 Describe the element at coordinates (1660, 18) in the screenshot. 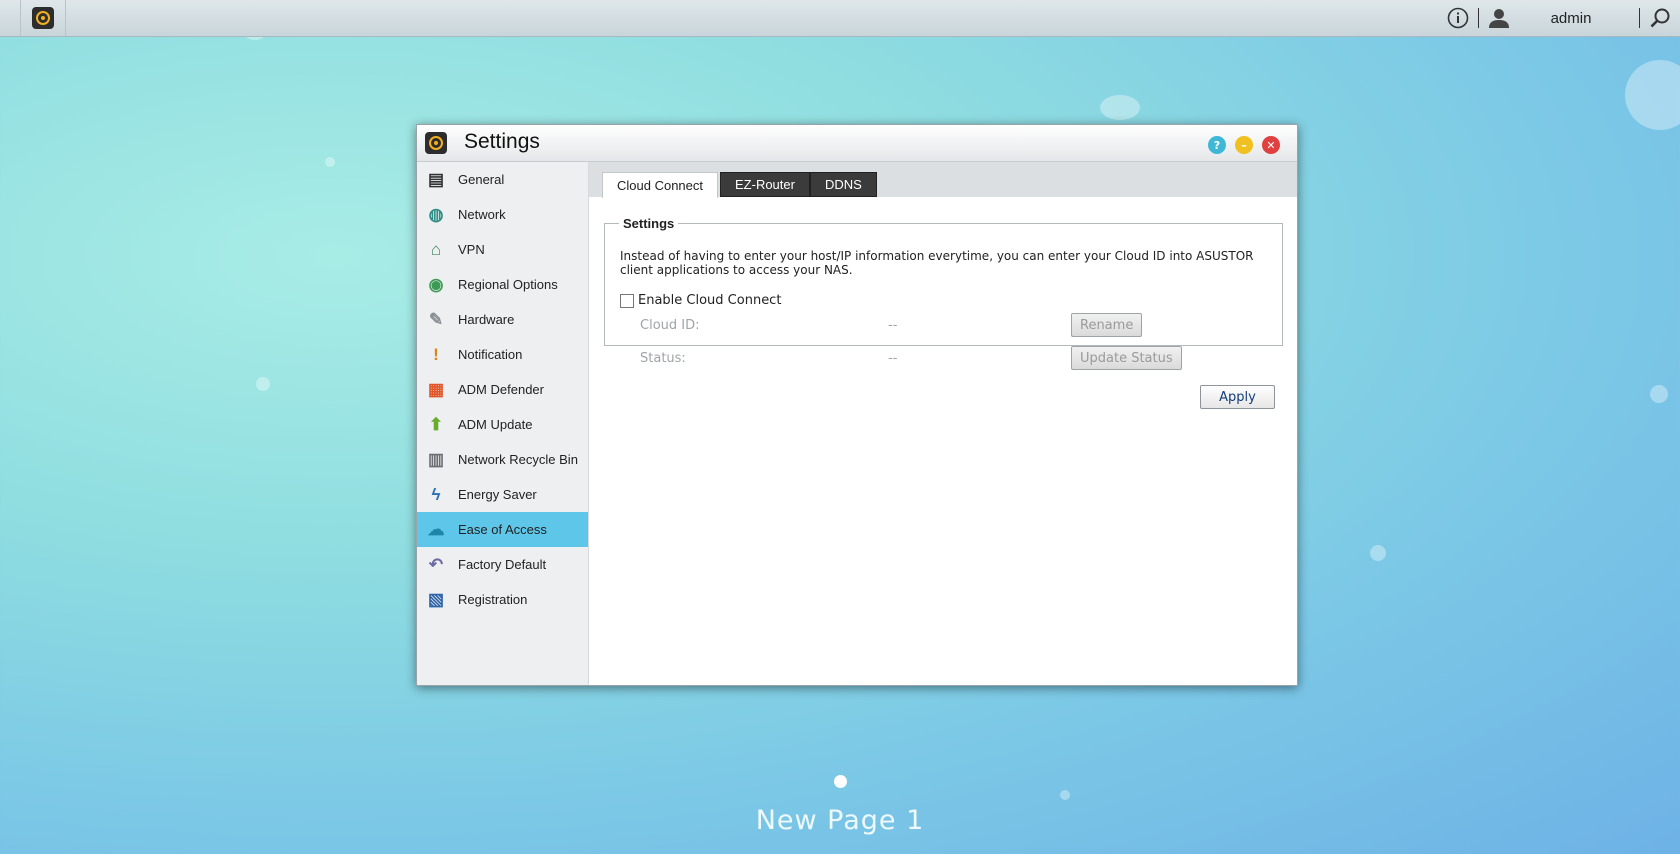

I see `search-icon` at that location.